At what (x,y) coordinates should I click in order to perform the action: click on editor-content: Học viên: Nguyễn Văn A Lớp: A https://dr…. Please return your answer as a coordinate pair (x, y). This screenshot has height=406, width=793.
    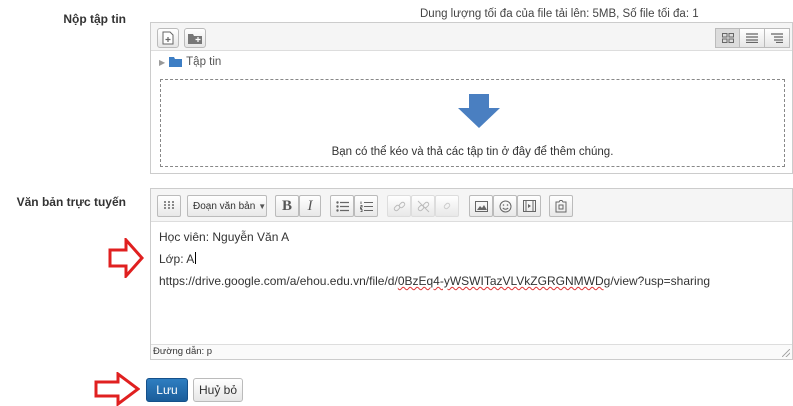
    Looking at the image, I should click on (434, 262).